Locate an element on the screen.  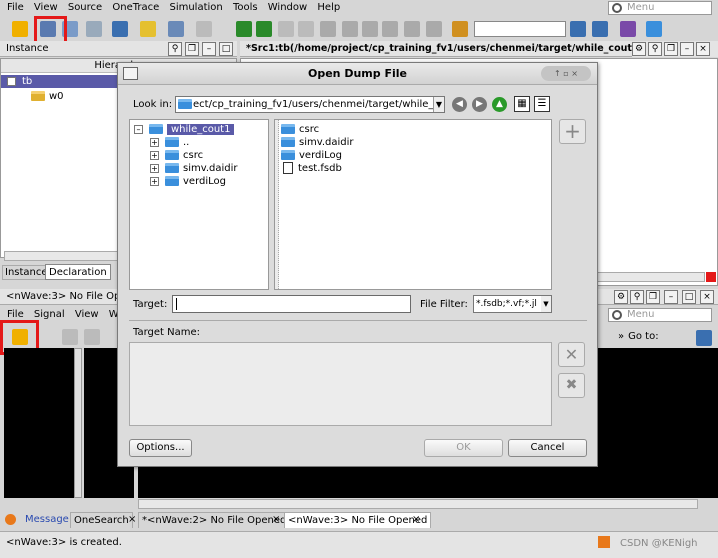
hierarchy-icon is located at coordinates (94, 29).